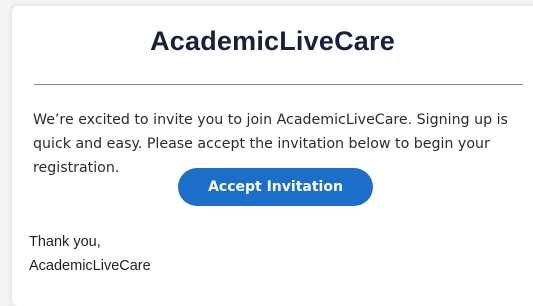 The image size is (533, 306). I want to click on brand-title: AcademicLiveCare, so click(272, 41).